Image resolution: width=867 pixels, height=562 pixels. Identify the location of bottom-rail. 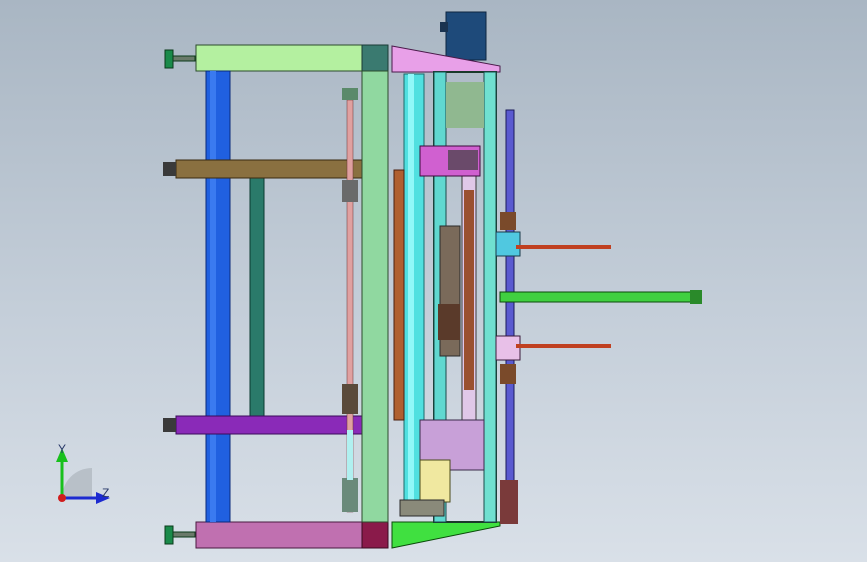
(279, 535).